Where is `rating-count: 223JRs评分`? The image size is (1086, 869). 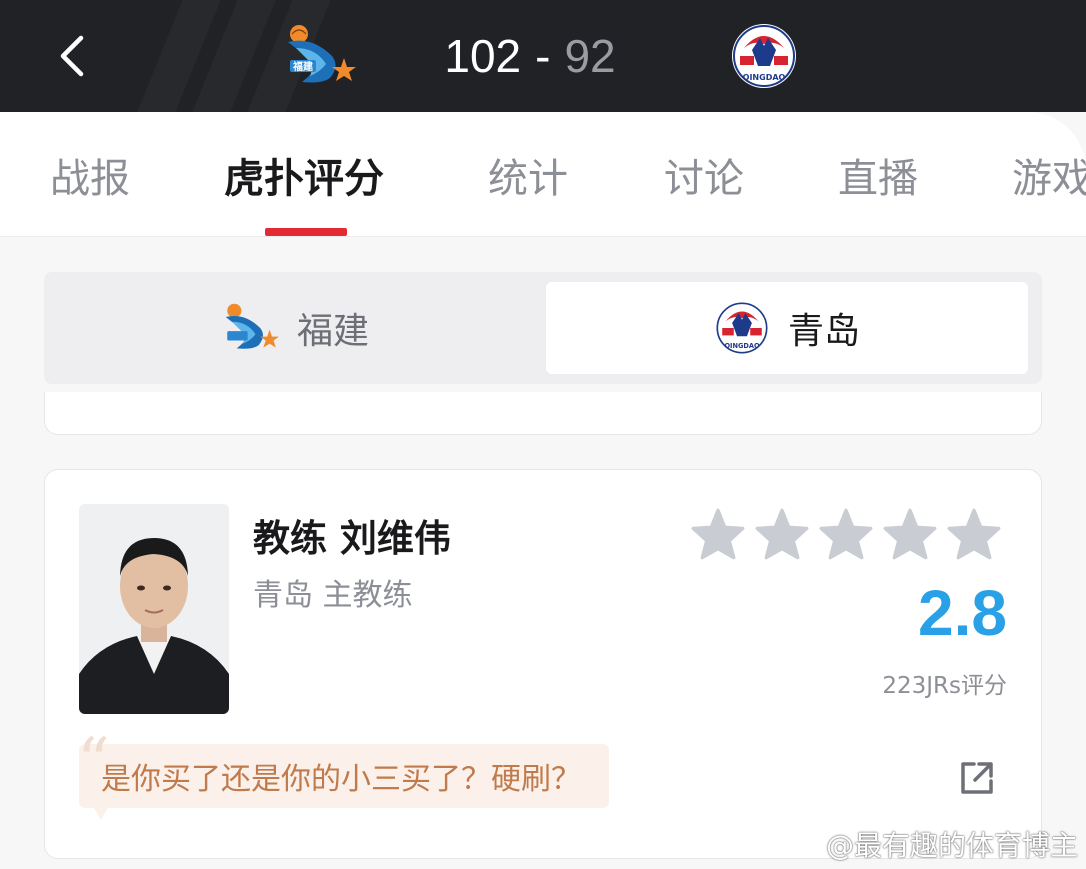 rating-count: 223JRs评分 is located at coordinates (944, 686).